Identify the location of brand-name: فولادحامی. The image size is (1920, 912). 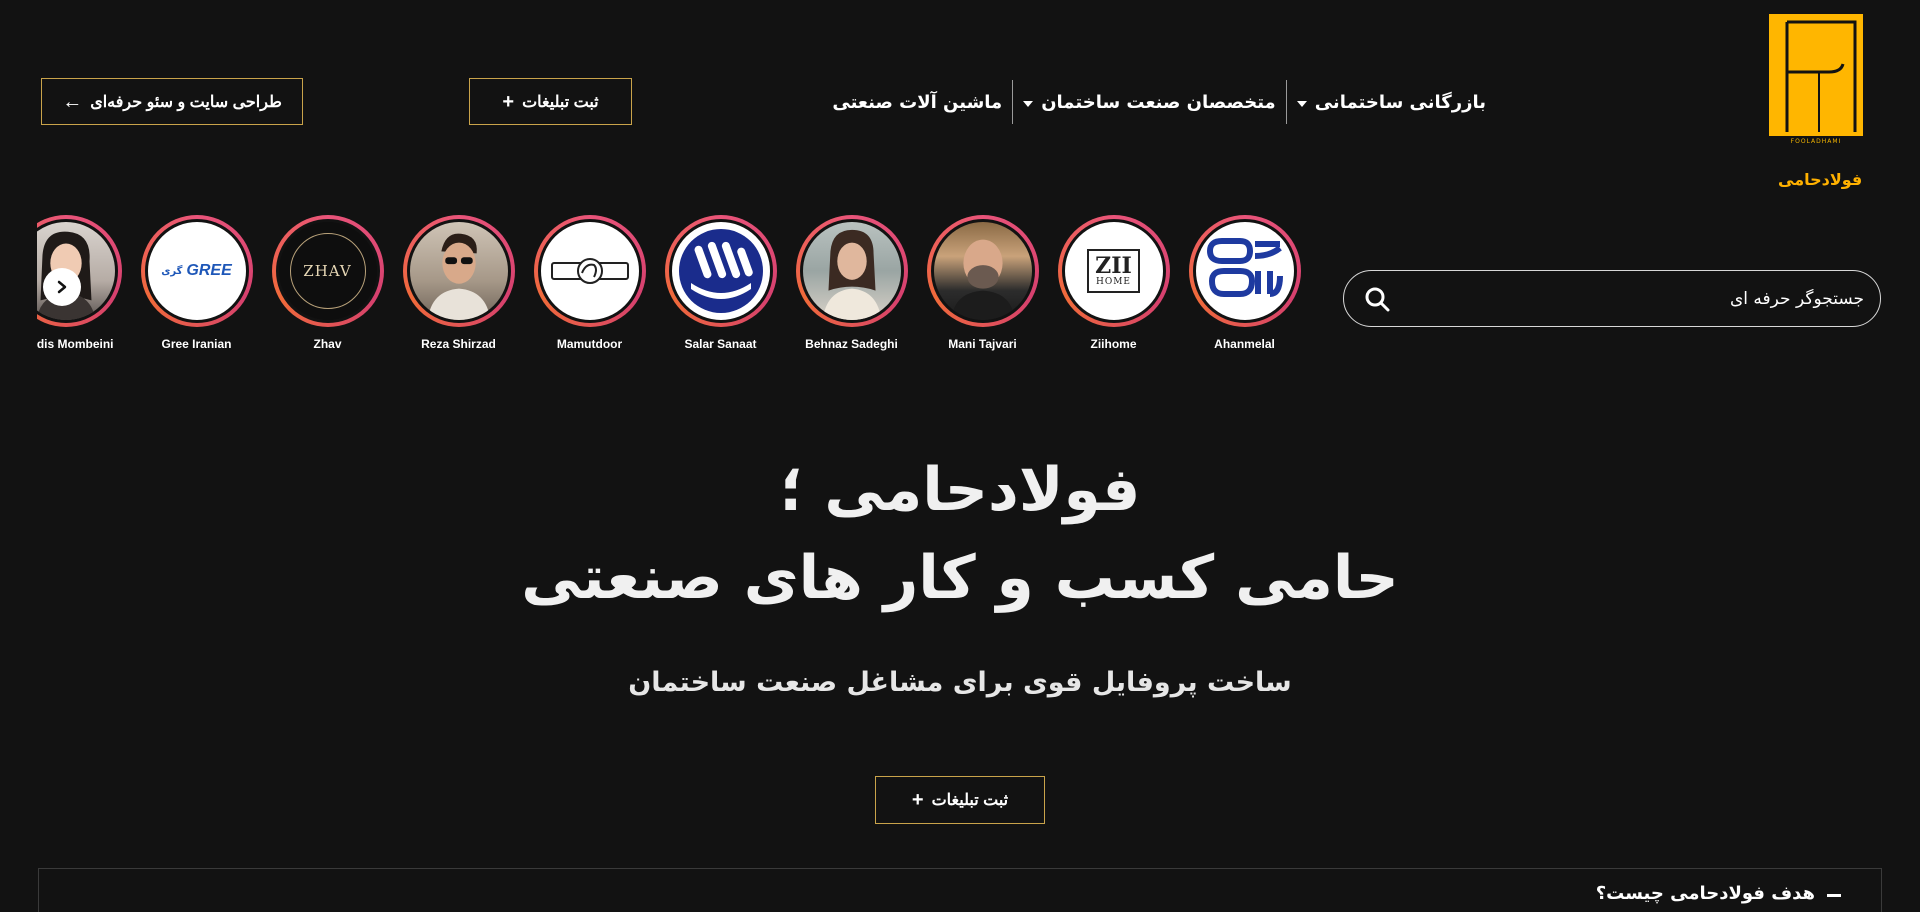
(1820, 179).